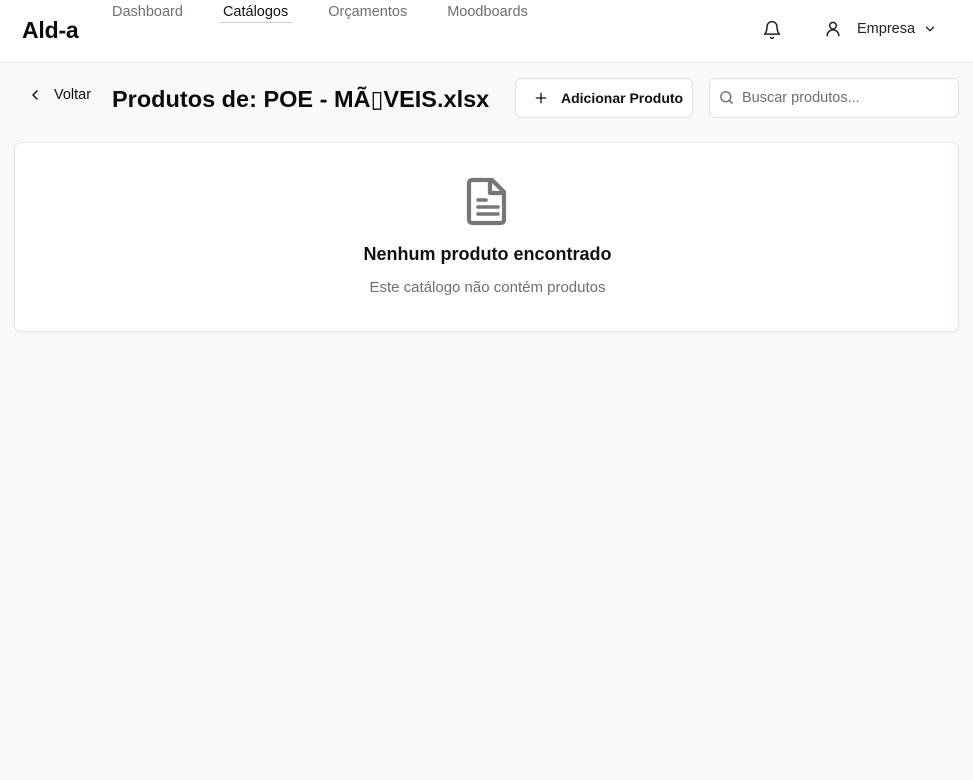  What do you see at coordinates (847, 98) in the screenshot?
I see `search-input` at bounding box center [847, 98].